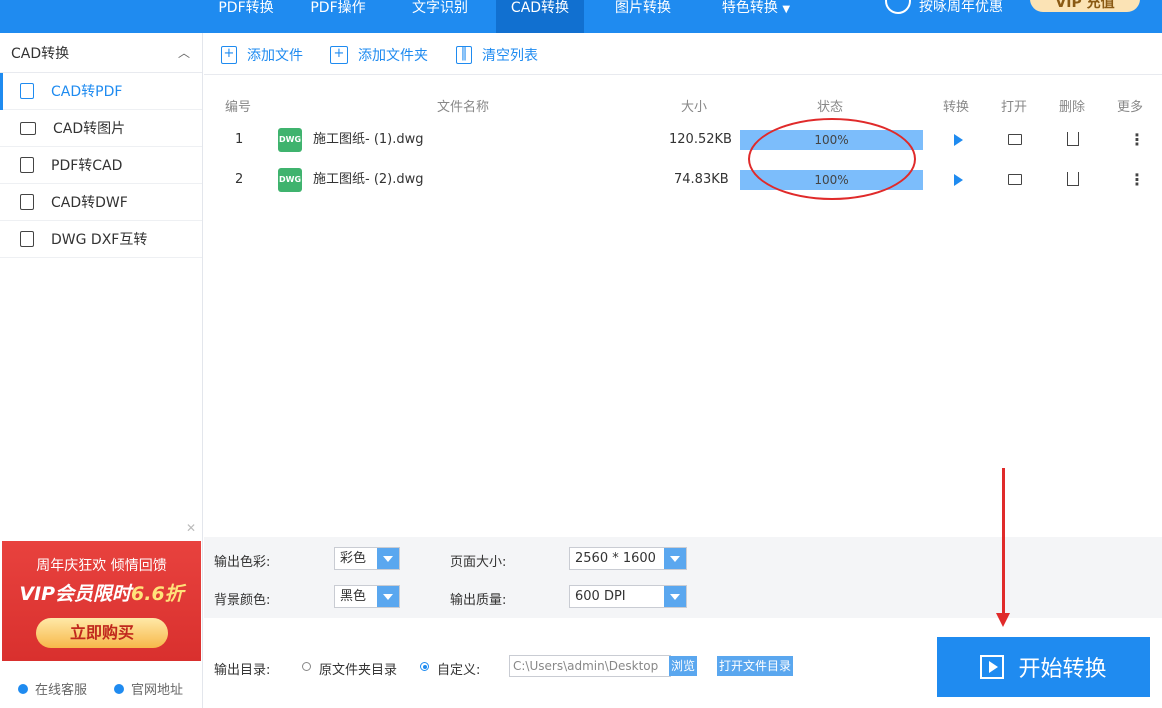  I want to click on add-file-icon: +, so click(229, 55).